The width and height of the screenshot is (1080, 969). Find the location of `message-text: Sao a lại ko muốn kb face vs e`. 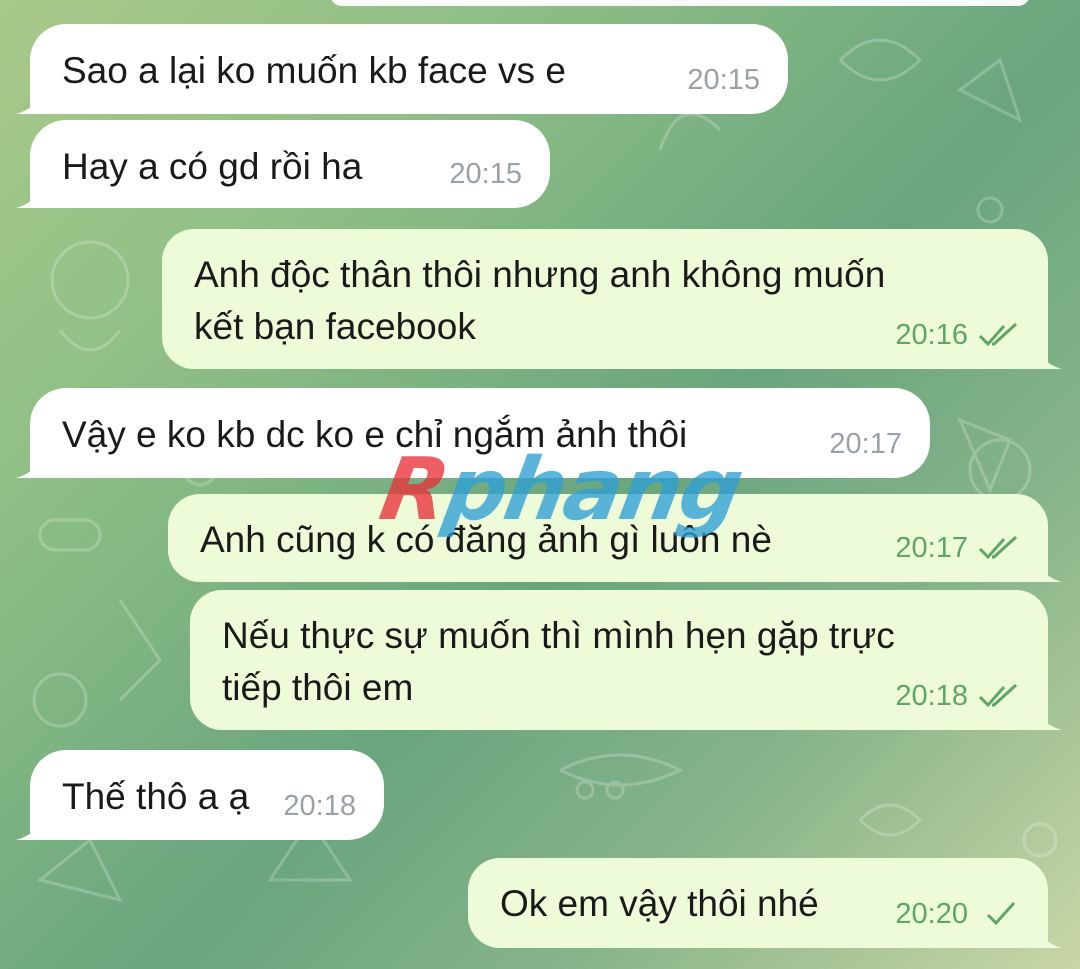

message-text: Sao a lại ko muốn kb face vs e is located at coordinates (314, 70).